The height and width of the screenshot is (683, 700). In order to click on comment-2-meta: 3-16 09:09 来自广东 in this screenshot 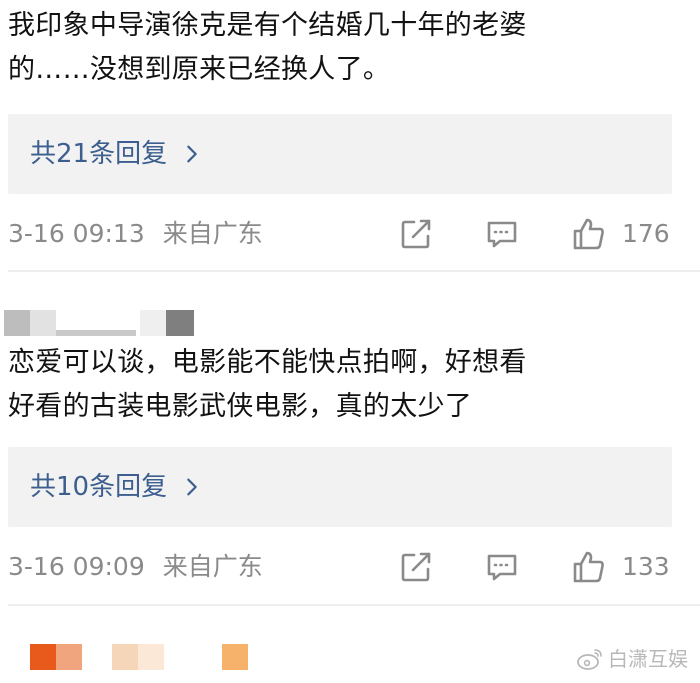, I will do `click(135, 567)`.